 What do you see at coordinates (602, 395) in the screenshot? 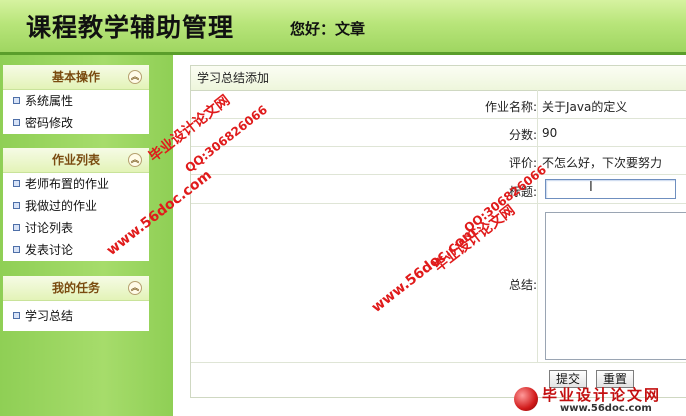
I see `watermark-logo-text: 毕业设计论文网` at bounding box center [602, 395].